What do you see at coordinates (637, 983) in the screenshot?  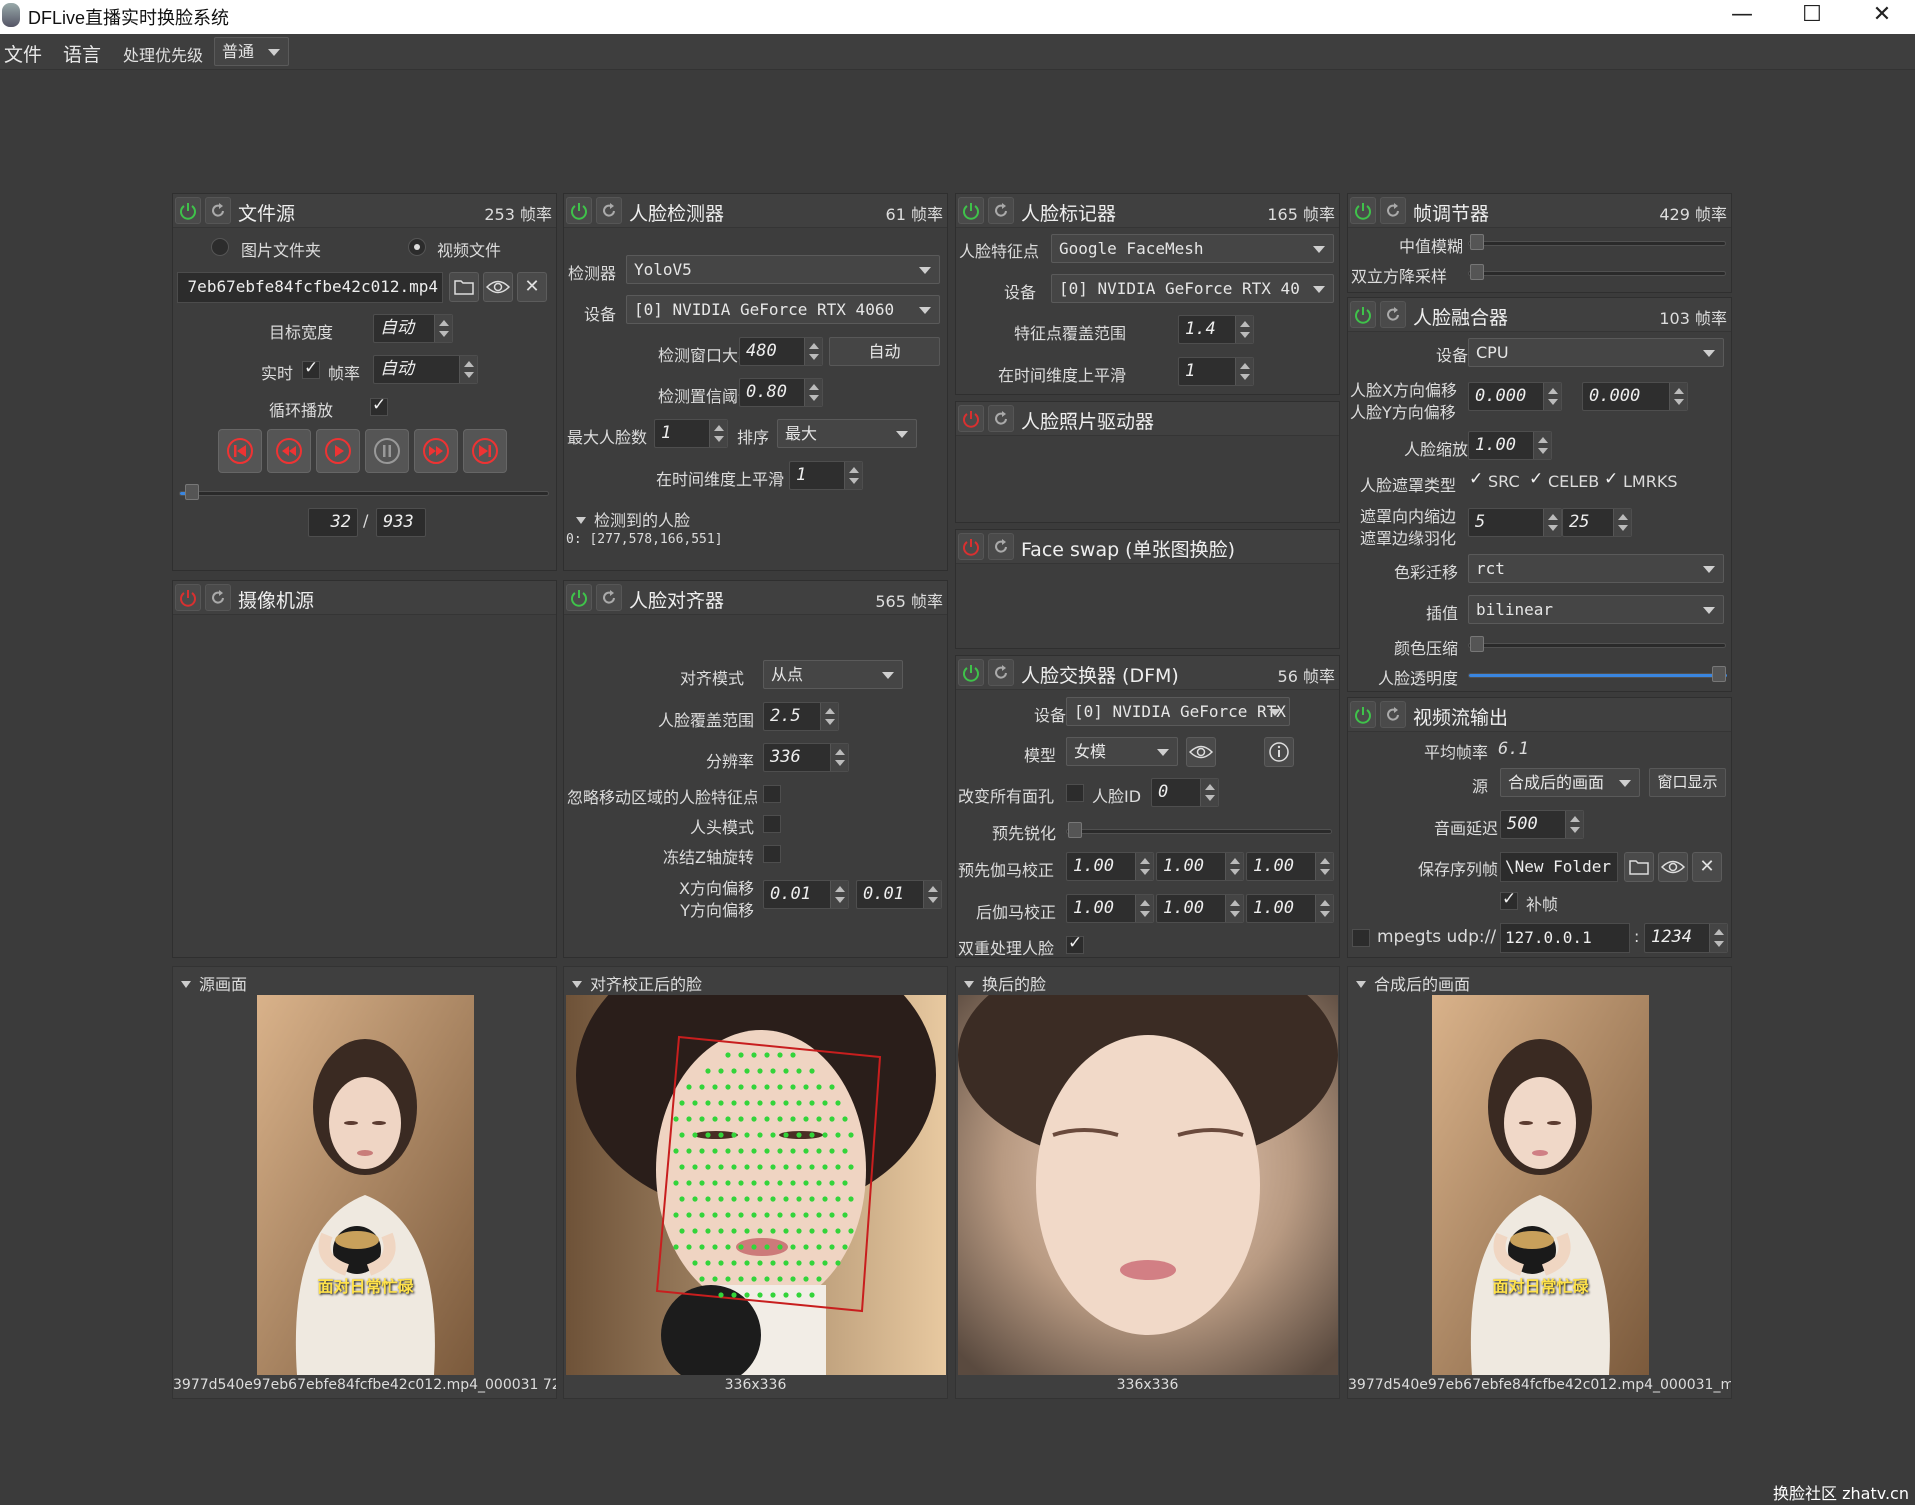 I see `aligned-viewer-header: 对齐校正后的脸` at bounding box center [637, 983].